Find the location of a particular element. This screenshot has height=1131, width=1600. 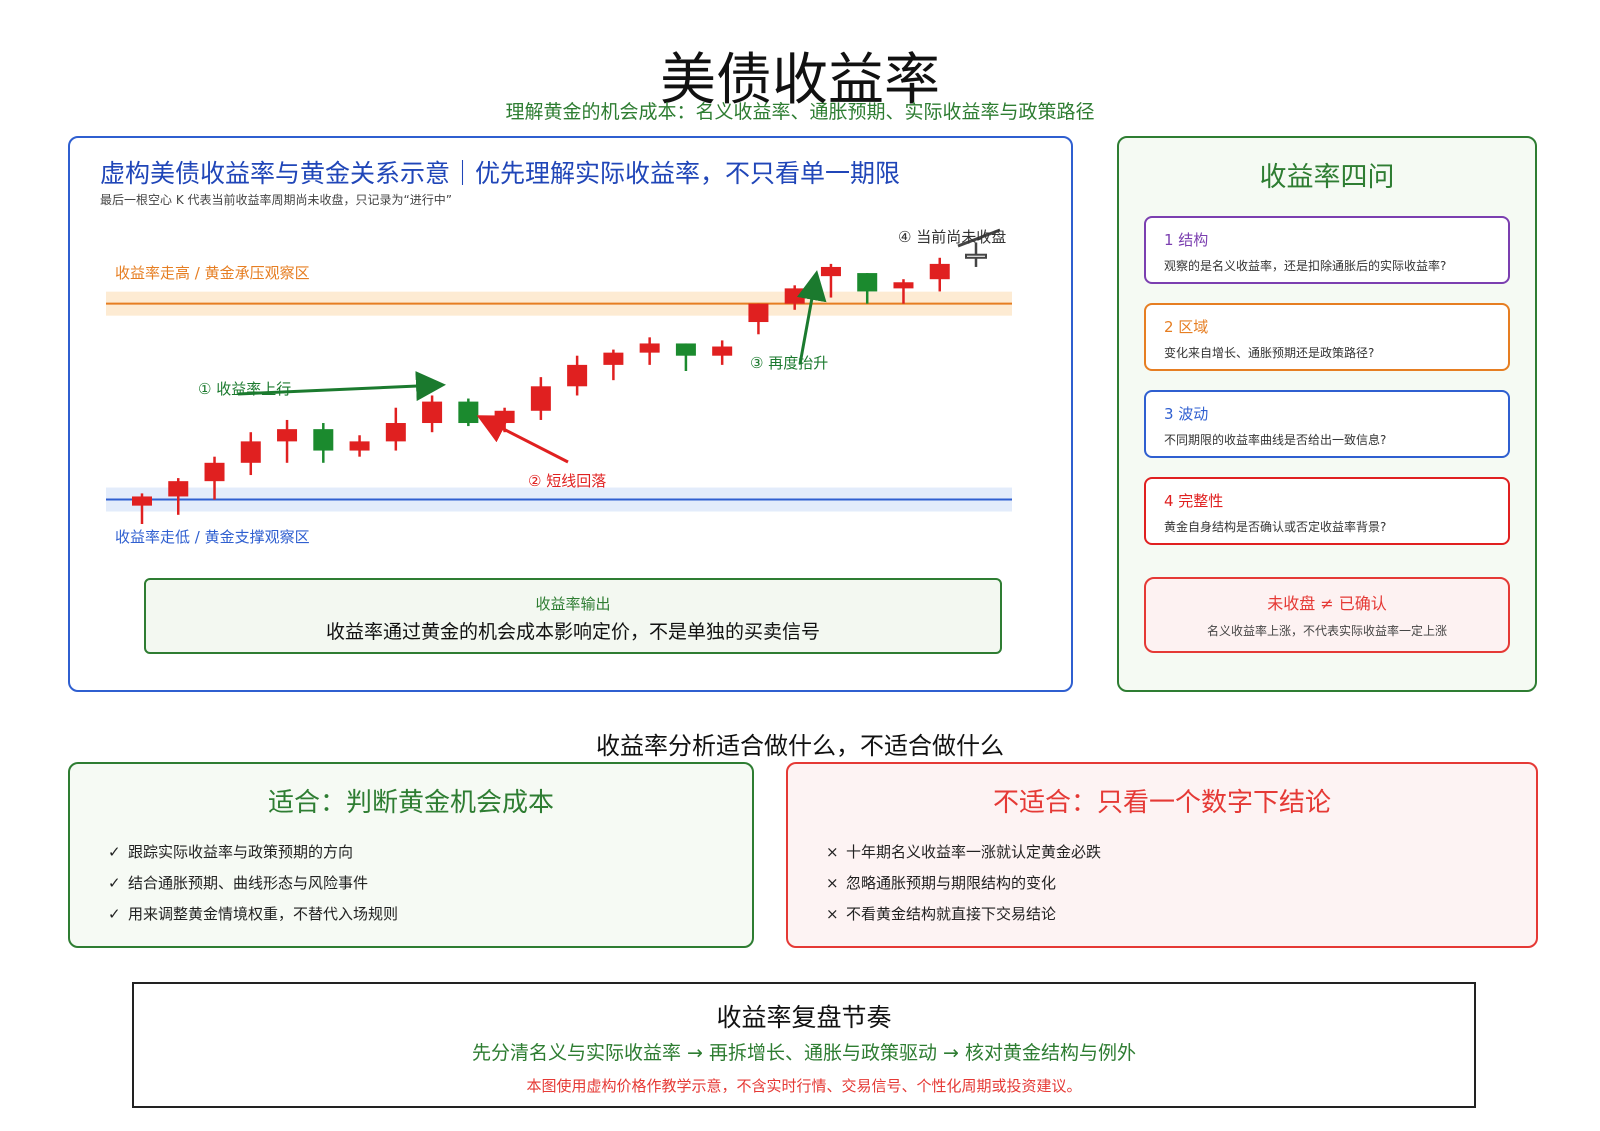

question-heading: 4 完整性 is located at coordinates (1194, 501).